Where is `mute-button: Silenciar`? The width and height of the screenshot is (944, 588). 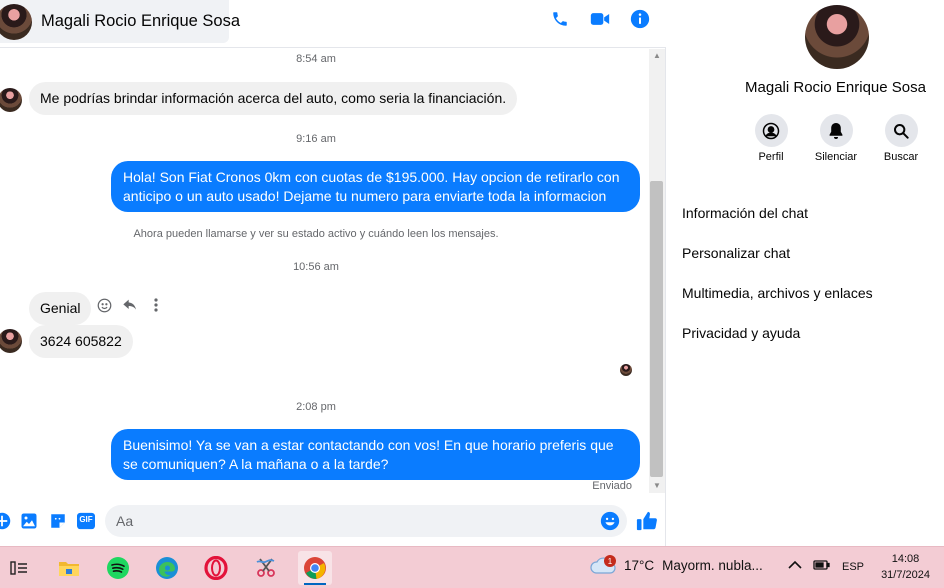
mute-button: Silenciar is located at coordinates (836, 138).